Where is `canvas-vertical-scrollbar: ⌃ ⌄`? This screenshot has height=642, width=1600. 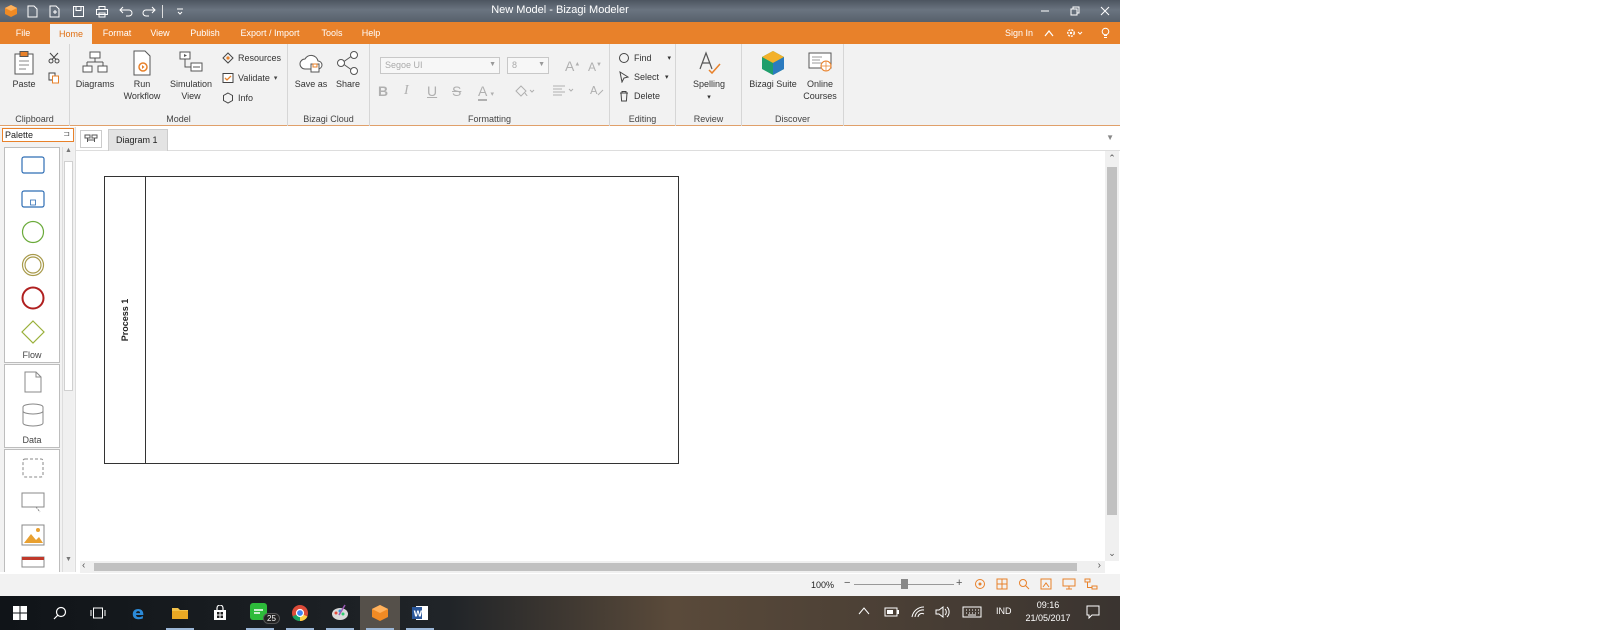 canvas-vertical-scrollbar: ⌃ ⌄ is located at coordinates (1112, 356).